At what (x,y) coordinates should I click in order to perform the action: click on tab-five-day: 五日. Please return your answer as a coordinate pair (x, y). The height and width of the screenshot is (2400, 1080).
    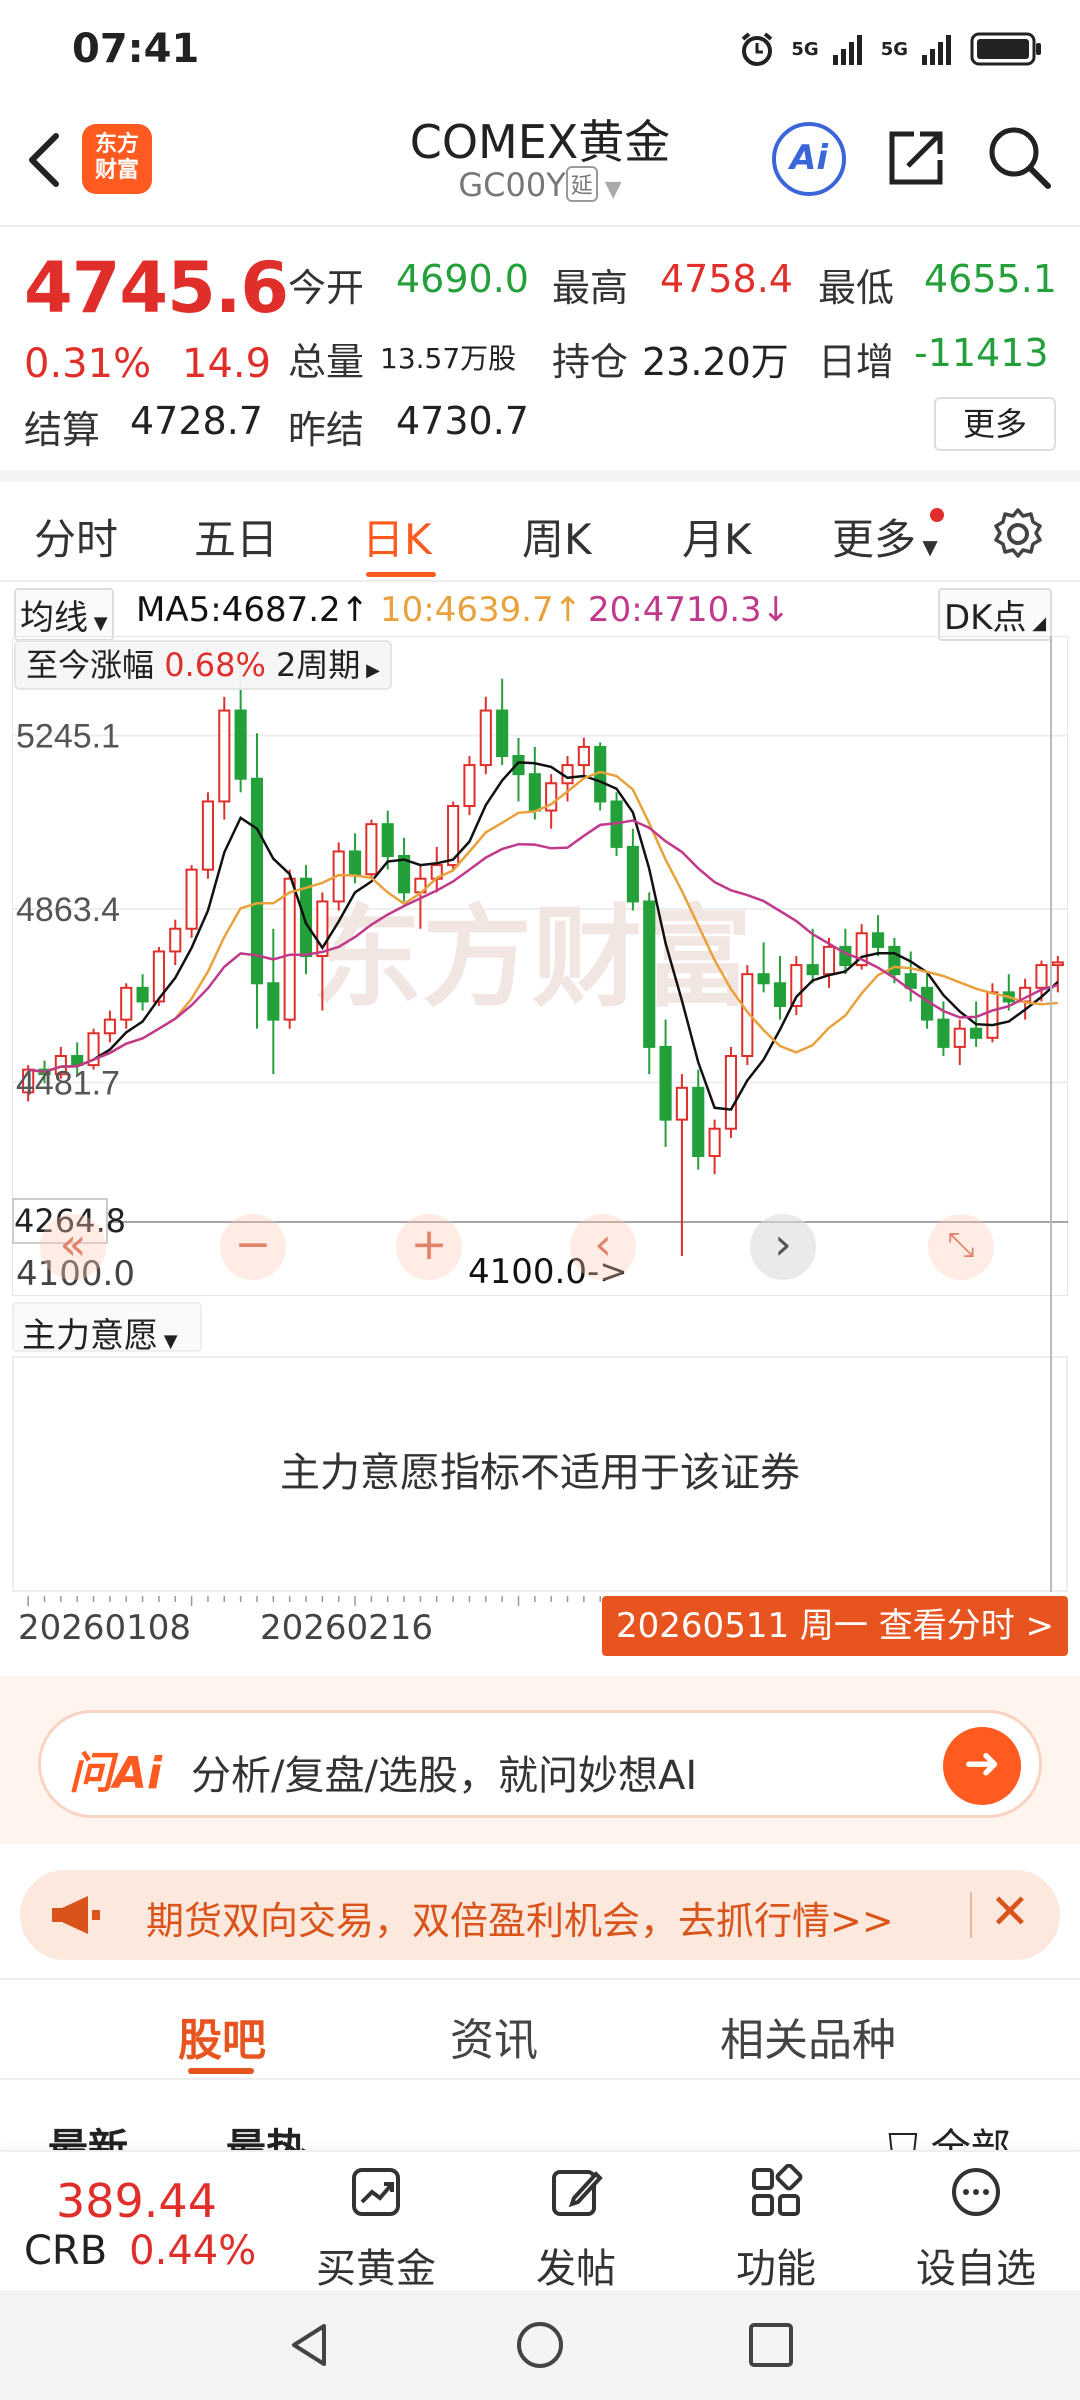
    Looking at the image, I should click on (236, 536).